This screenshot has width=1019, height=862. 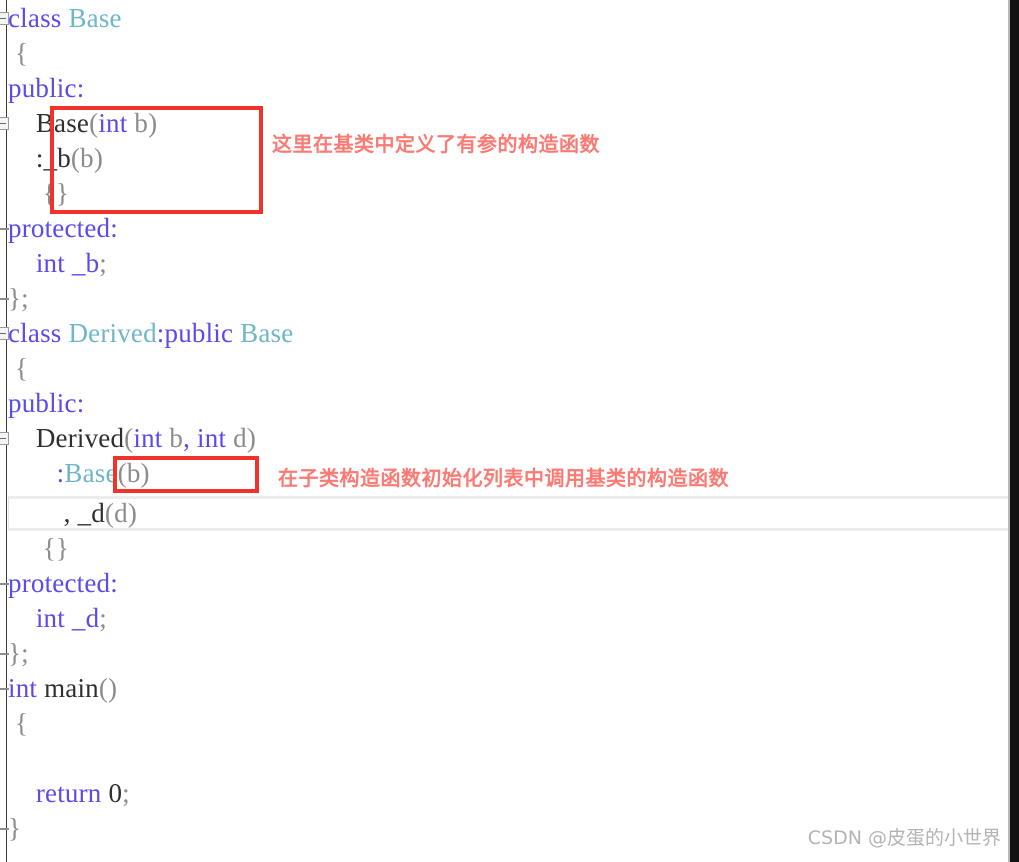 I want to click on code-line: int main(), so click(x=62, y=688).